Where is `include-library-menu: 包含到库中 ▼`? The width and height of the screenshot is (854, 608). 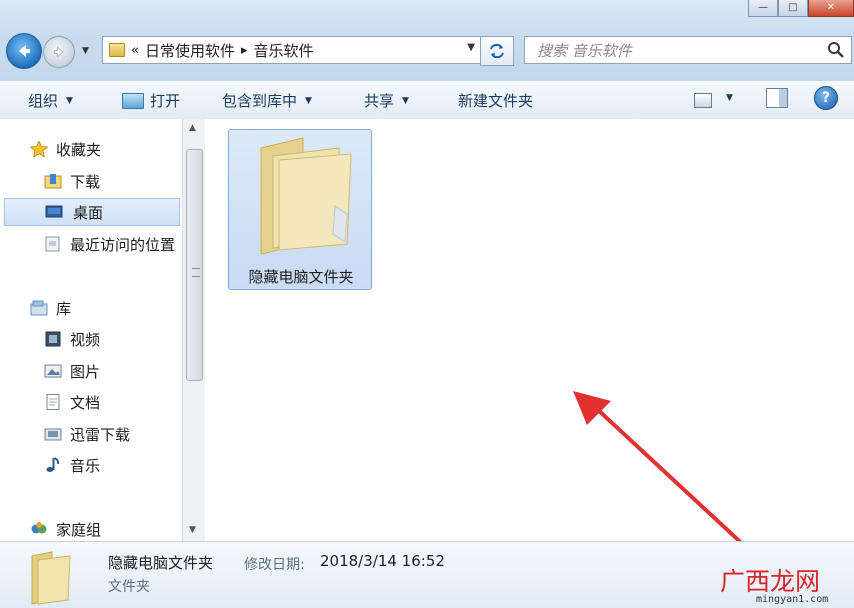
include-library-menu: 包含到库中 ▼ is located at coordinates (267, 100).